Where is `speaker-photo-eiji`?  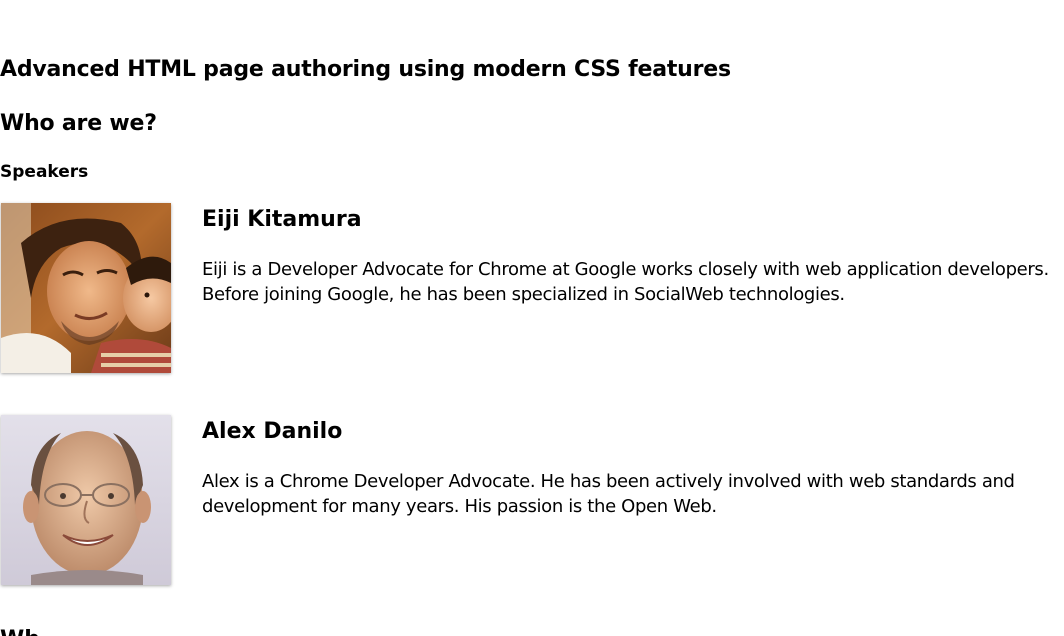 speaker-photo-eiji is located at coordinates (86, 288).